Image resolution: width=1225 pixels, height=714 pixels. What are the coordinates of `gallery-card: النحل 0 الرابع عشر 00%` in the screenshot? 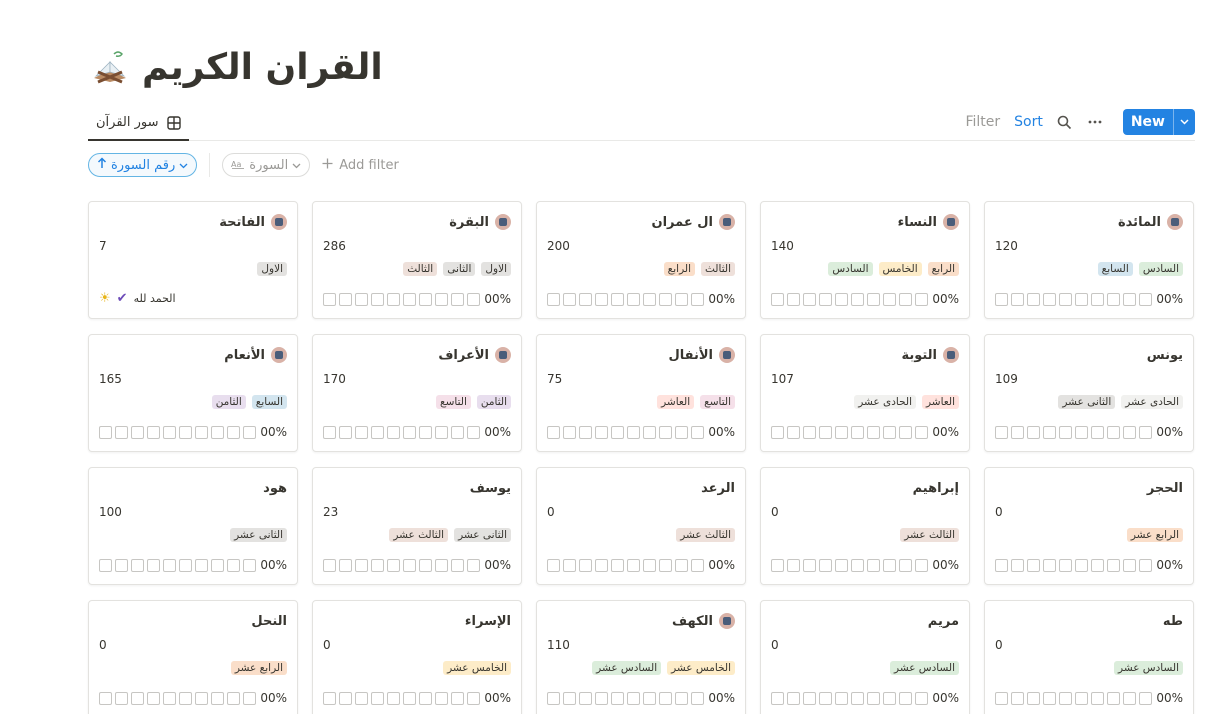 It's located at (193, 657).